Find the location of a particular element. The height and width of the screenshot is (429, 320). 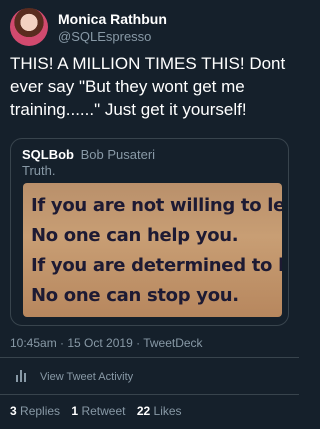

image-text-line: No one can stop you. is located at coordinates (135, 295).